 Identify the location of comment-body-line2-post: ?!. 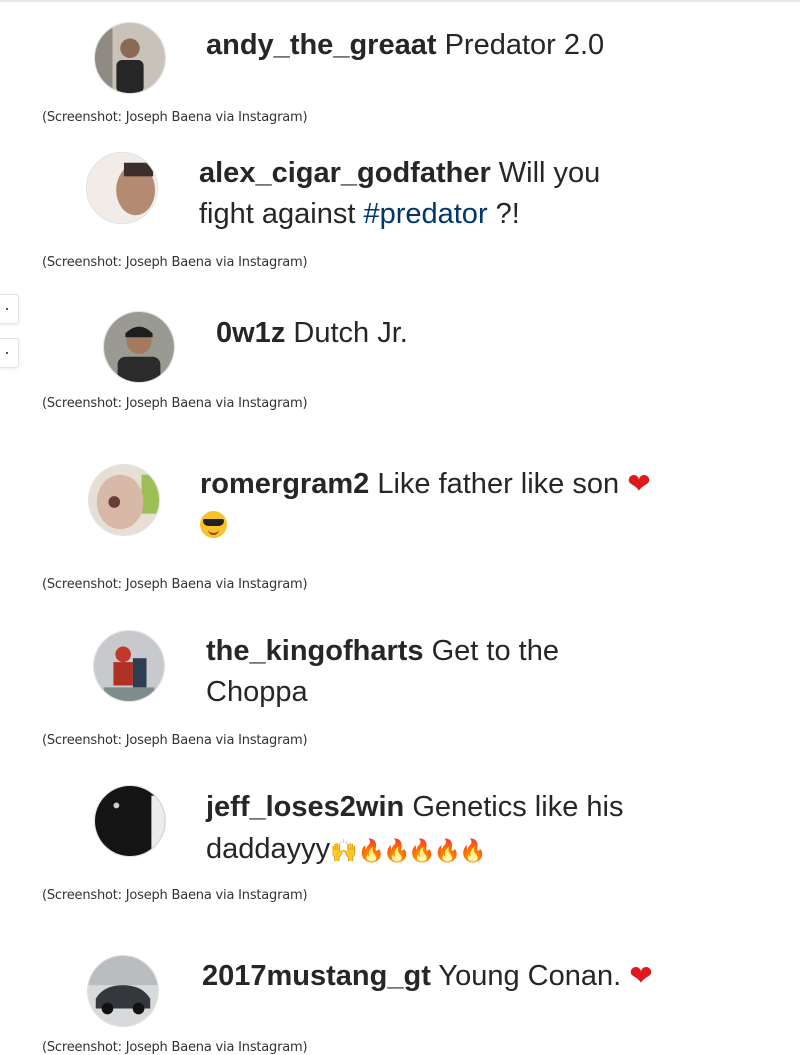
(503, 214).